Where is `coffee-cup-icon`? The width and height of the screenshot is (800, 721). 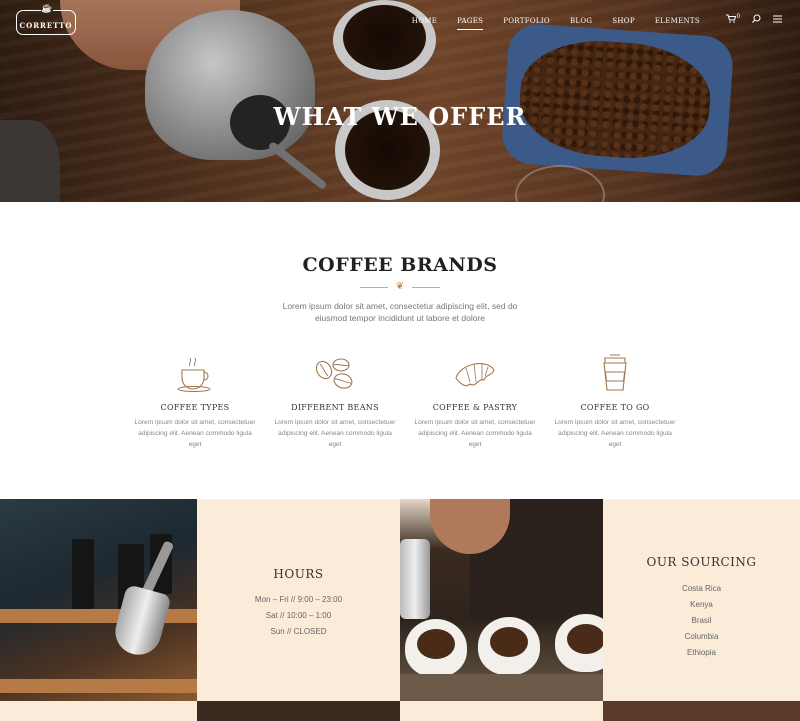
coffee-cup-icon is located at coordinates (194, 374).